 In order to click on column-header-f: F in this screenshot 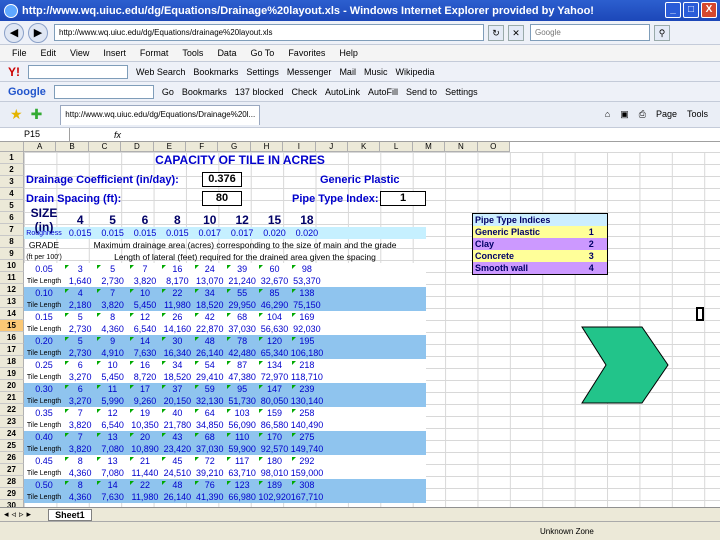, I will do `click(202, 147)`.